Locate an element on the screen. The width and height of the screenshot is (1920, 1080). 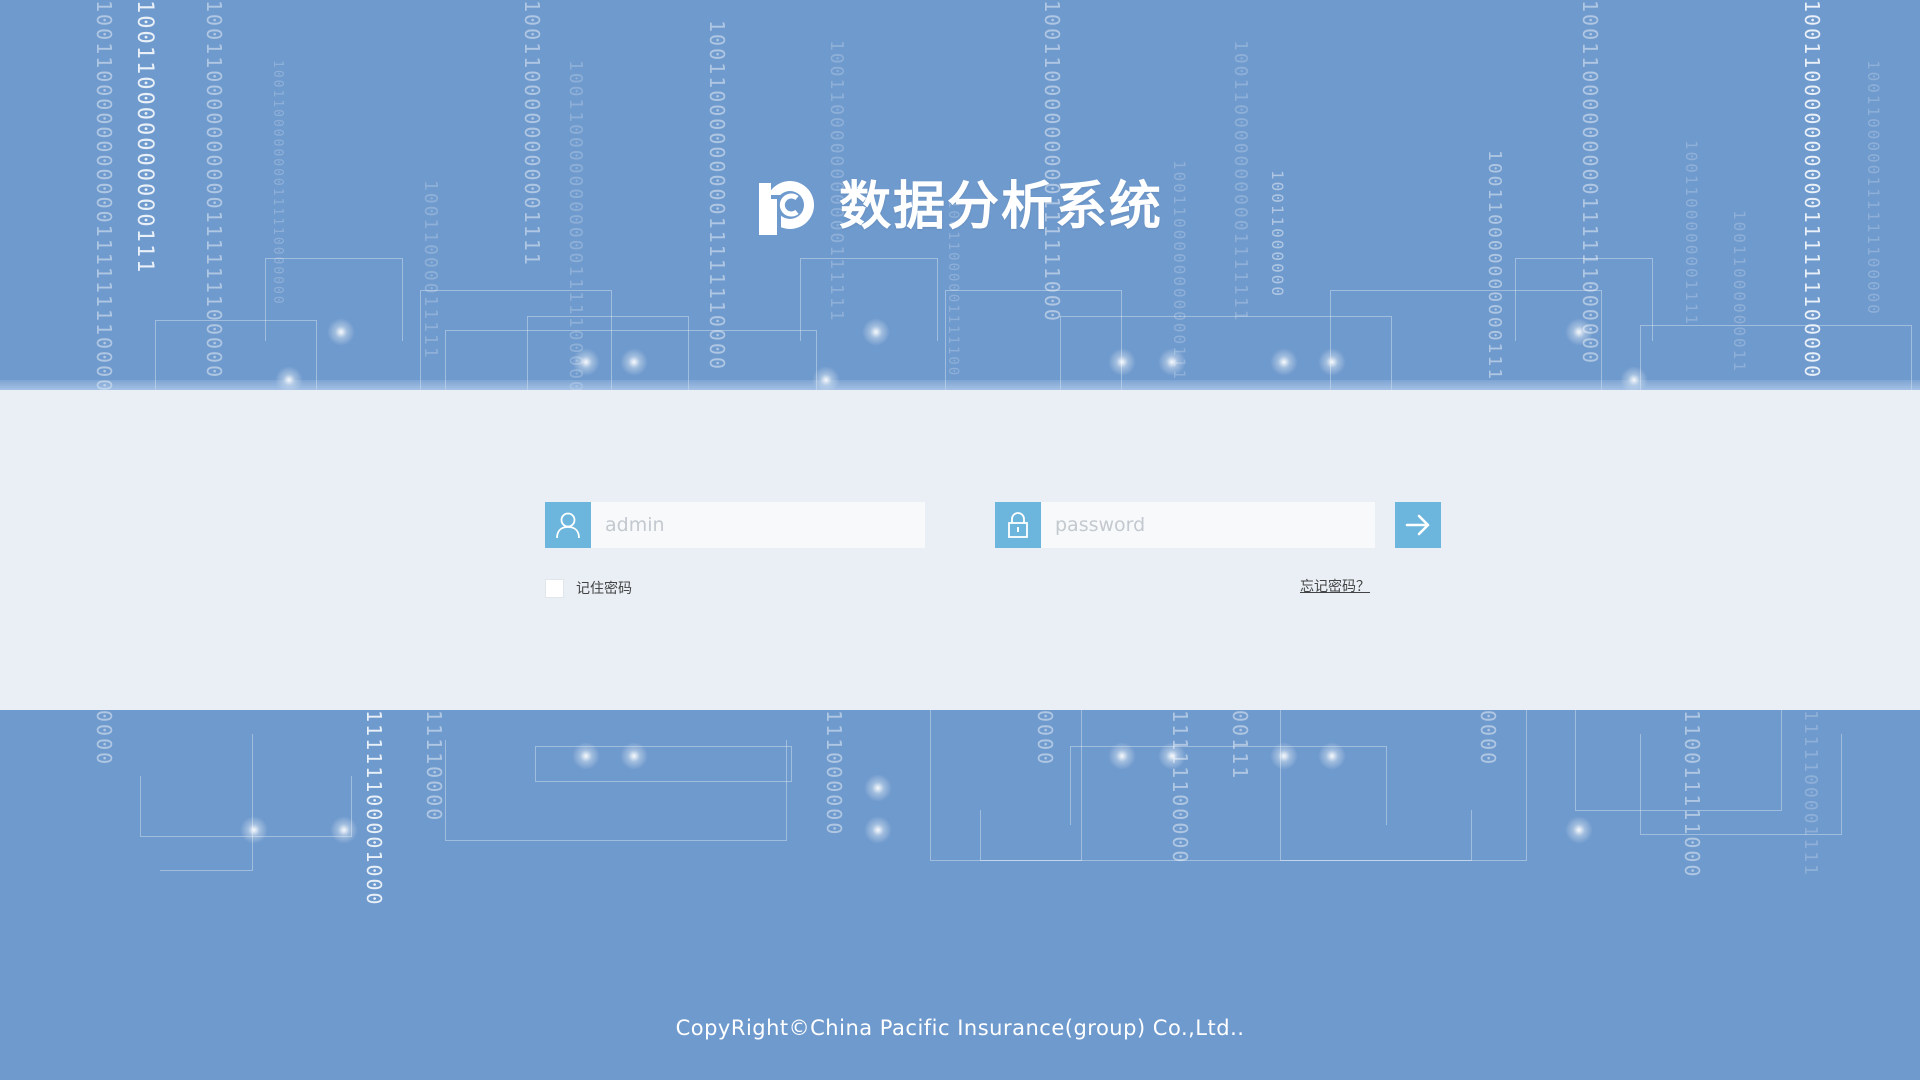
arrow-right-icon is located at coordinates (1417, 525).